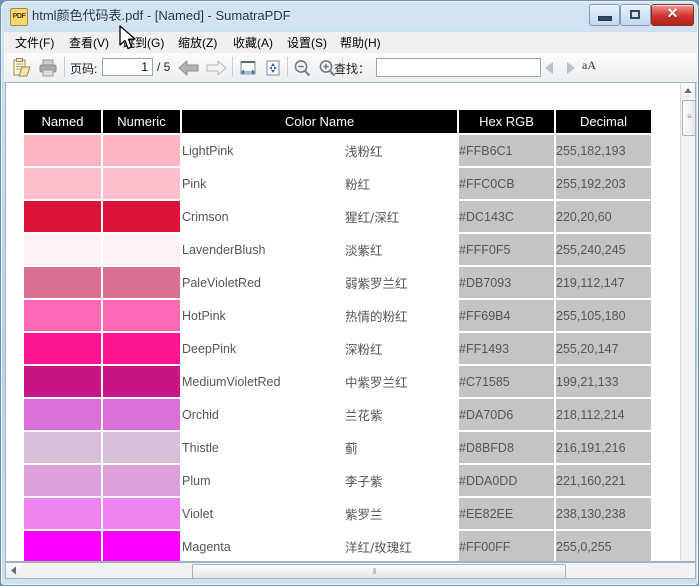 The width and height of the screenshot is (699, 586). What do you see at coordinates (350, 68) in the screenshot?
I see `toolbar: 页码: 1 / 5 查找： aA` at bounding box center [350, 68].